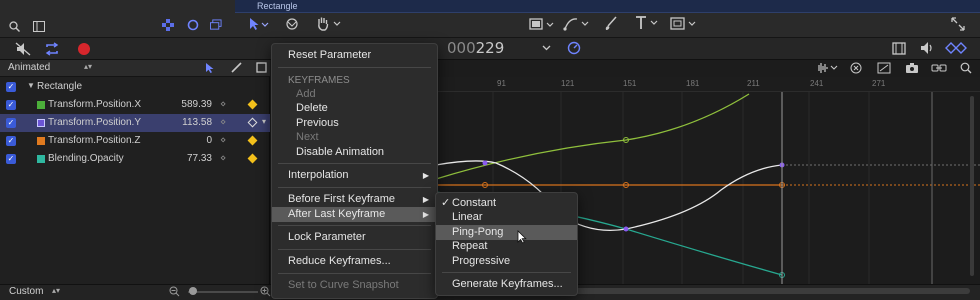  I want to click on keyframe-empty-diamond-icon, so click(252, 122).